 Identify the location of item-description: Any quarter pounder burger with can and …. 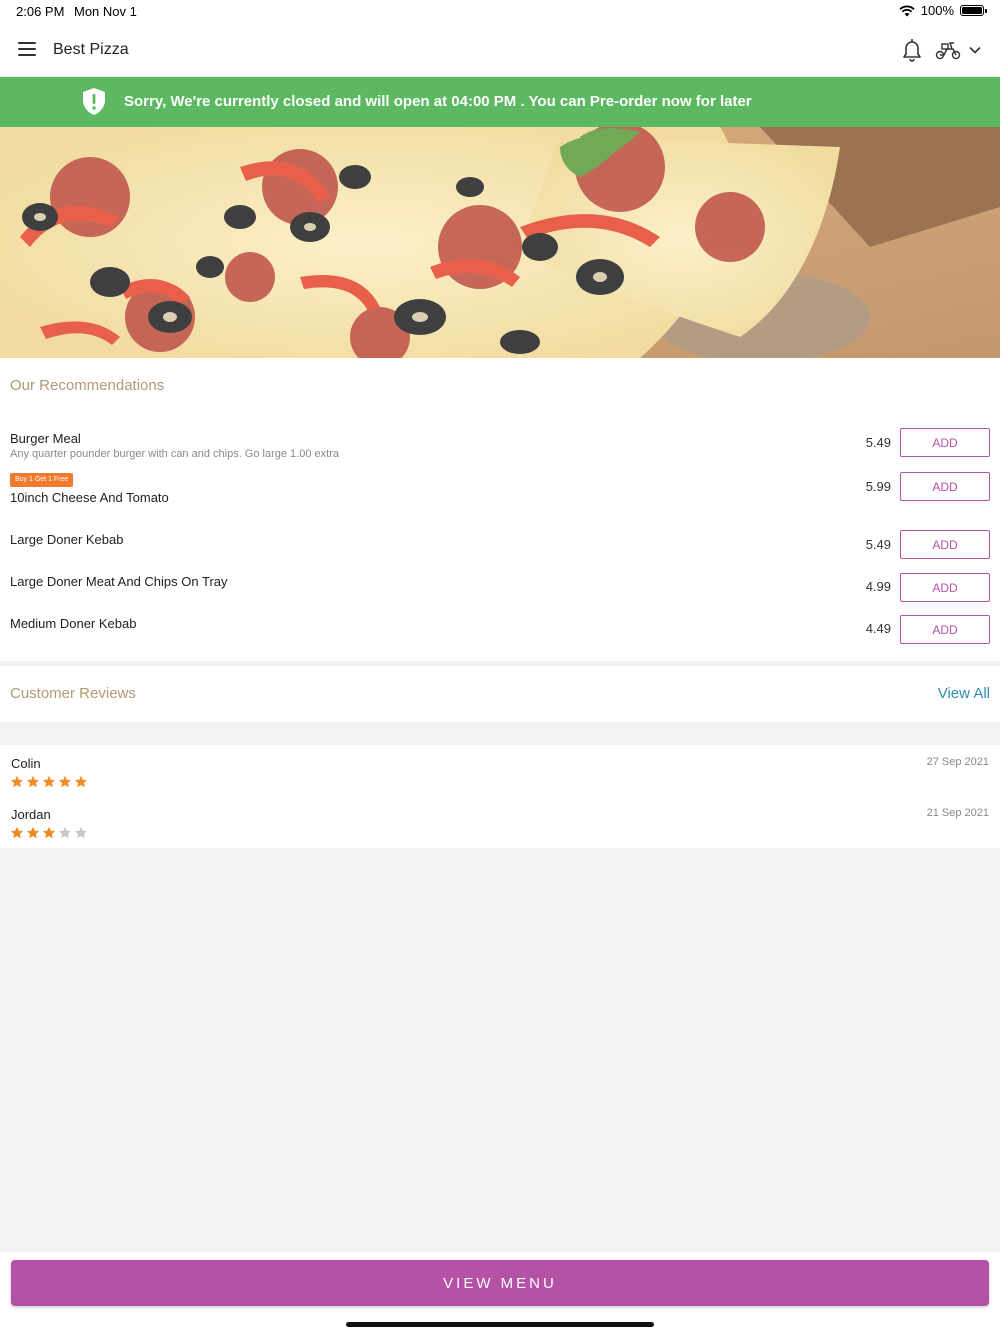
(174, 454).